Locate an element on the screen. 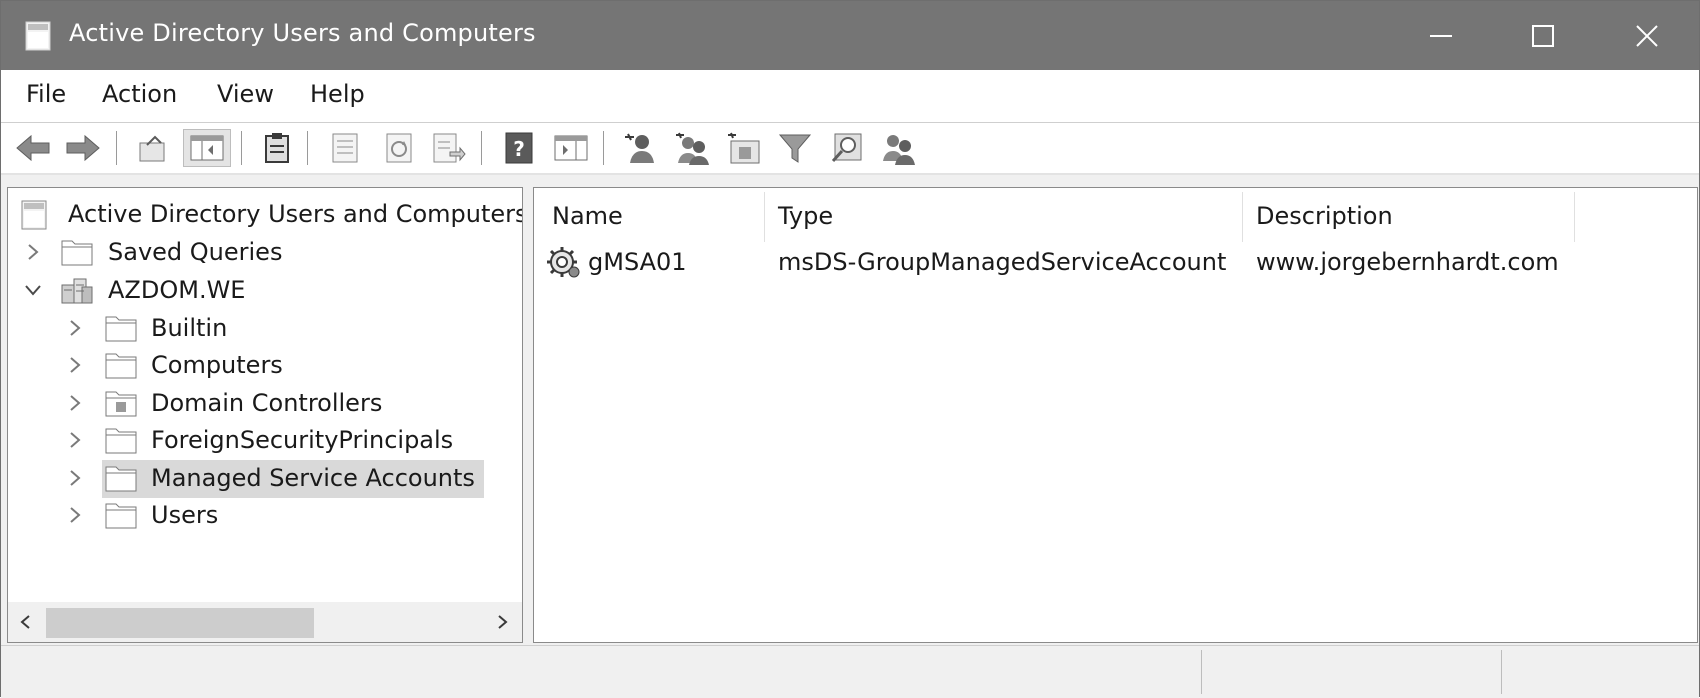 The image size is (1700, 698). tree-item-foreign-security-principals: ForeignSecurityPrincipals is located at coordinates (270, 440).